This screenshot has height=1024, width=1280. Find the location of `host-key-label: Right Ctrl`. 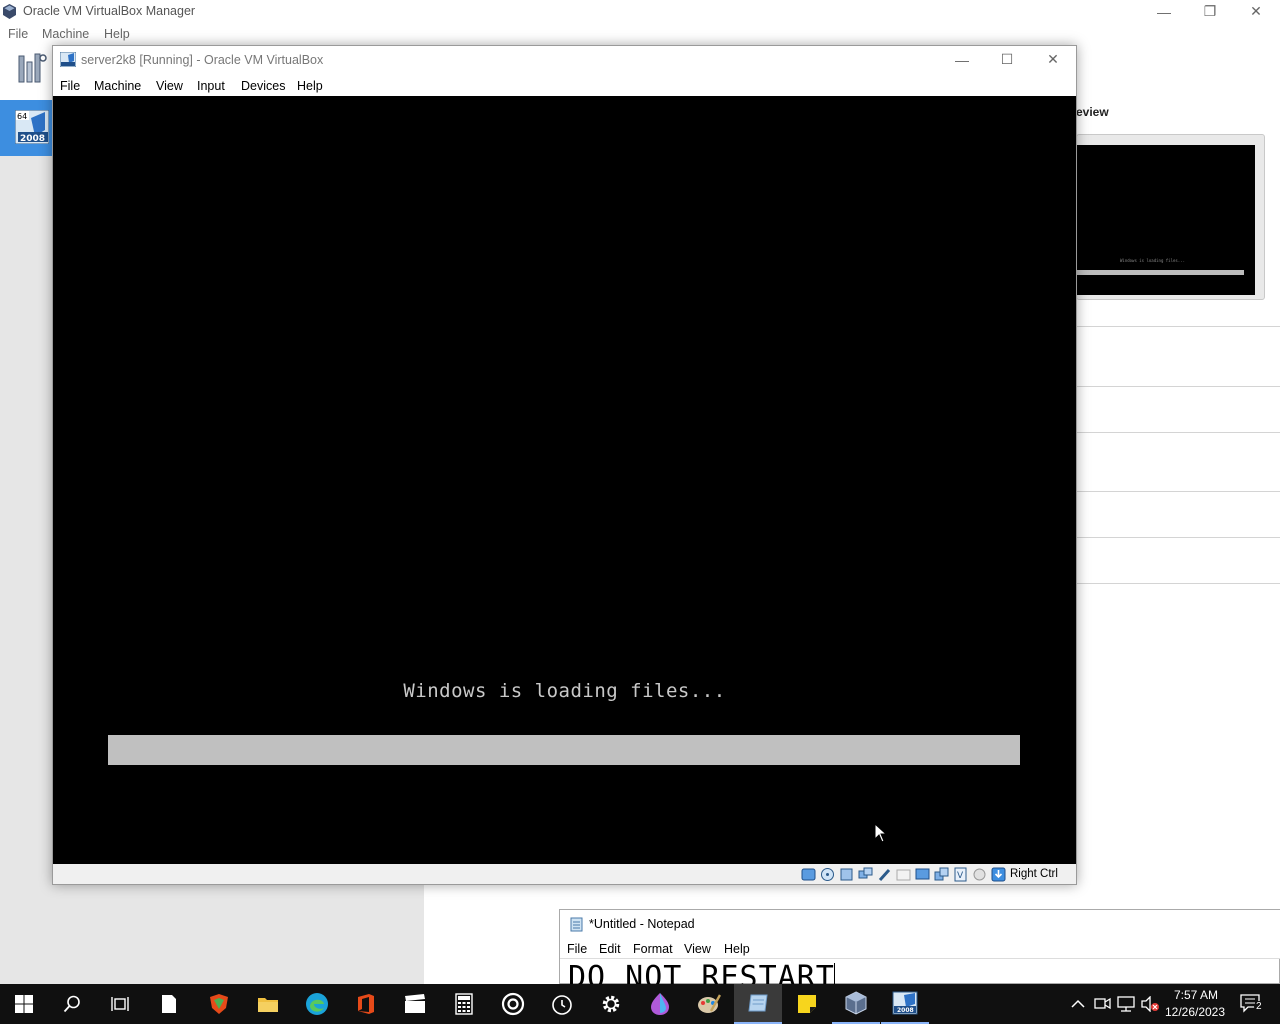

host-key-label: Right Ctrl is located at coordinates (1034, 874).